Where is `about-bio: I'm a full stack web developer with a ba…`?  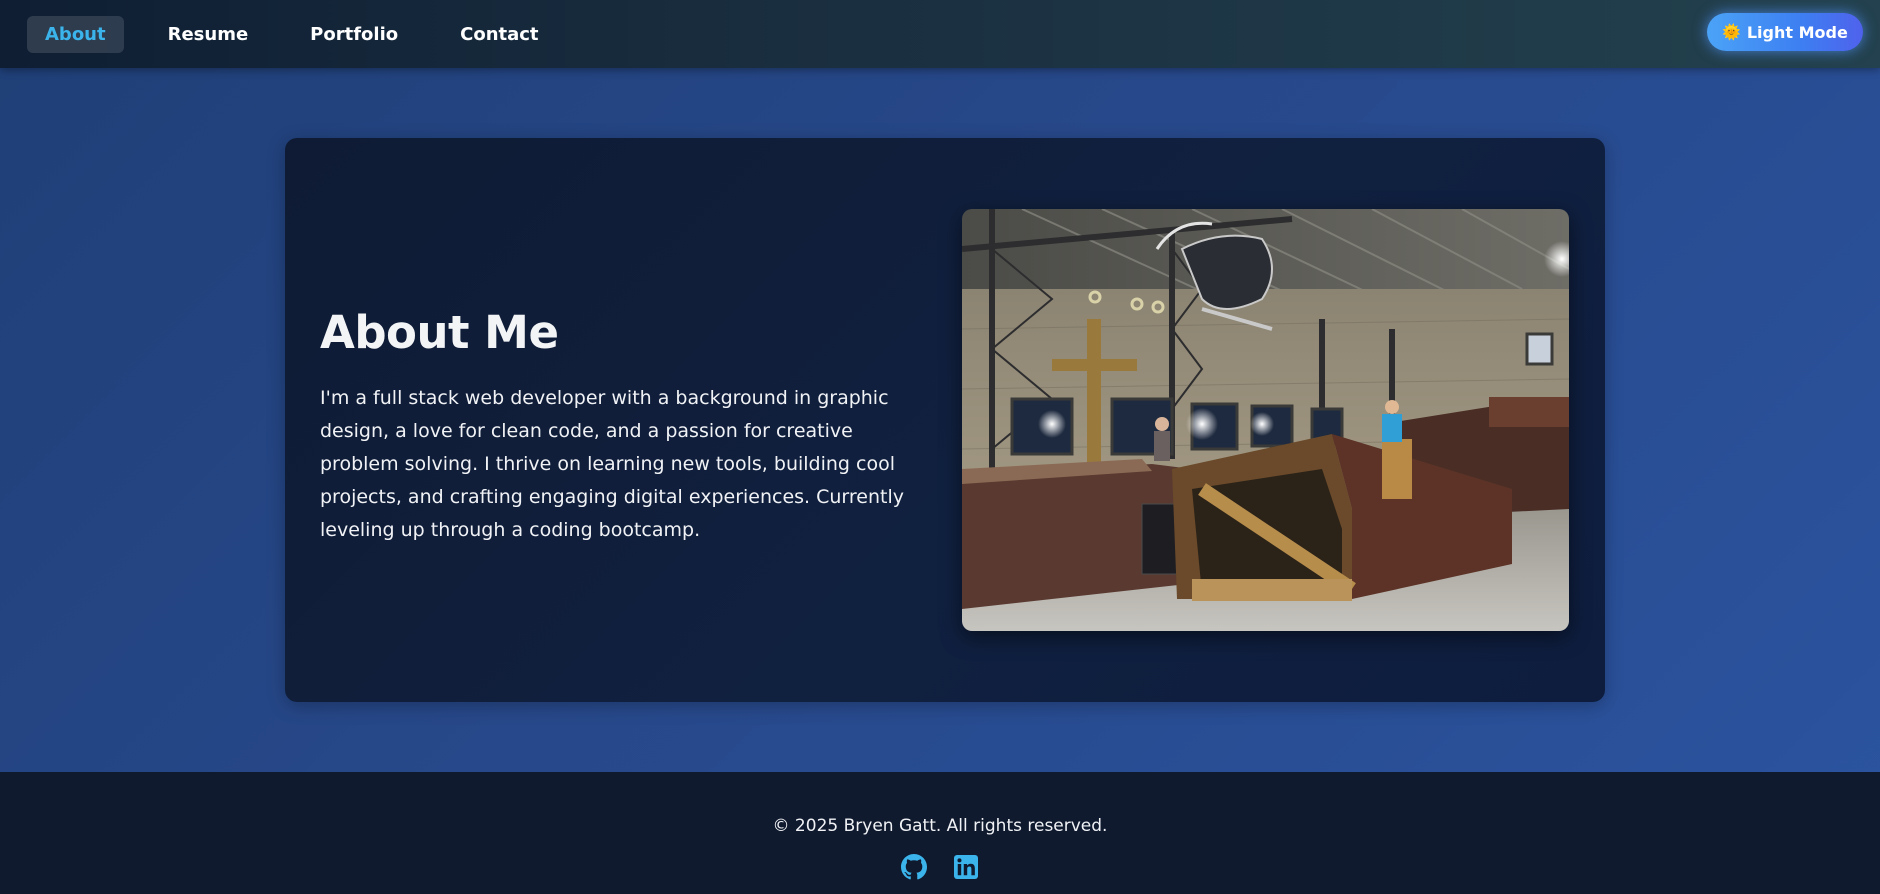 about-bio: I'm a full stack web developer with a ba… is located at coordinates (612, 463).